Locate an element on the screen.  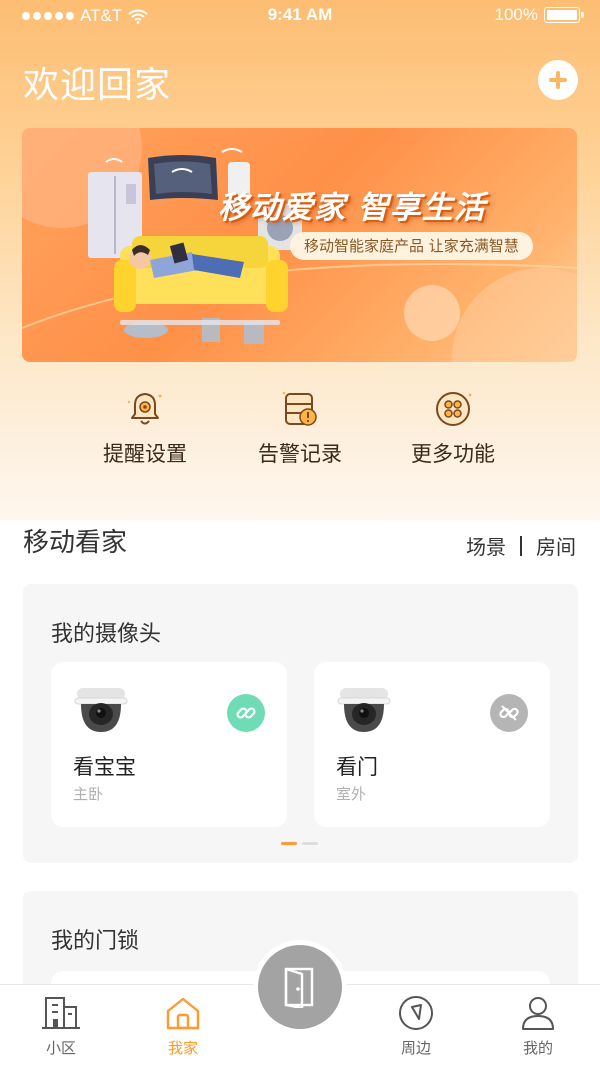
plus-icon is located at coordinates (558, 80).